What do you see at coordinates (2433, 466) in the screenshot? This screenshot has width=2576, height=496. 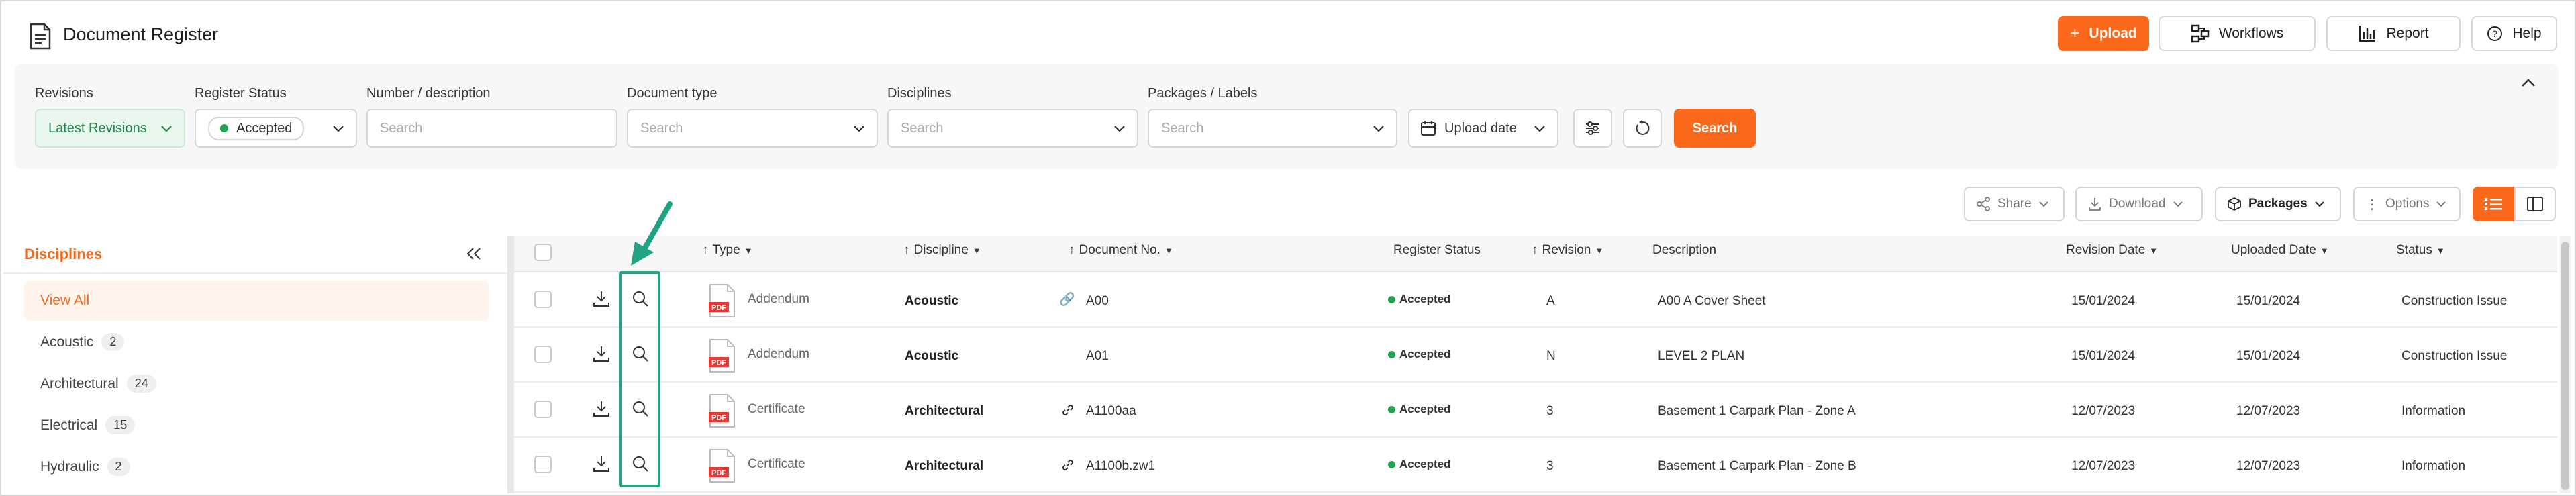 I see `status-cell: Information` at bounding box center [2433, 466].